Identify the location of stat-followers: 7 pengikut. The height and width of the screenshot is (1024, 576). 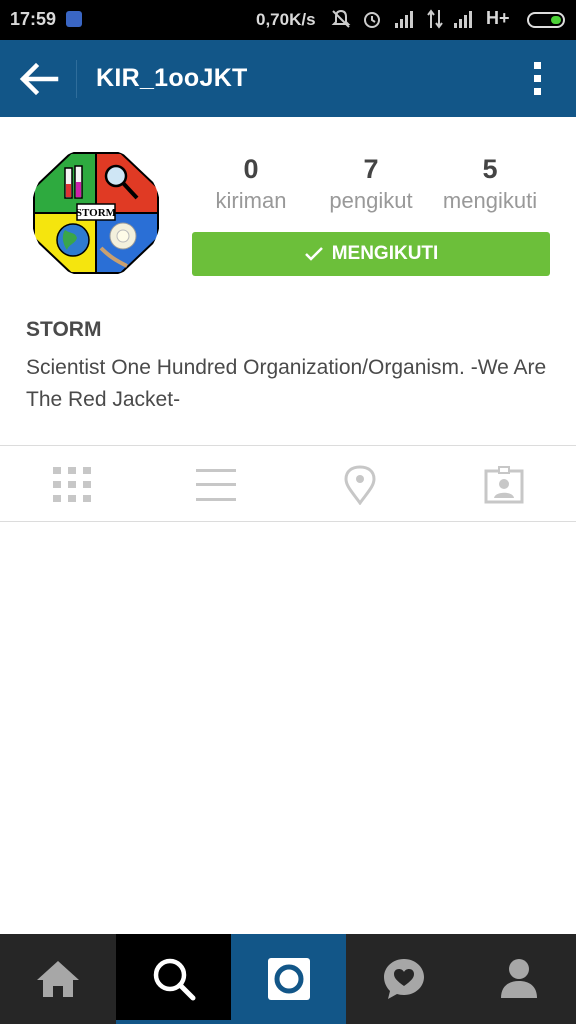
(371, 183).